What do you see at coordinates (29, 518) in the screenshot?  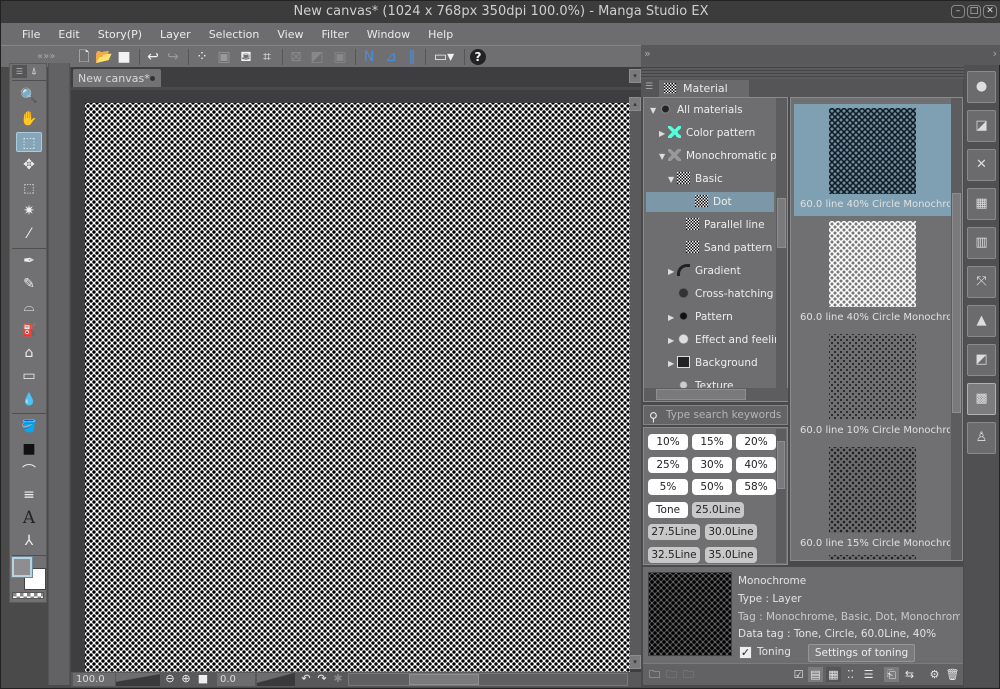 I see `text-tool: A` at bounding box center [29, 518].